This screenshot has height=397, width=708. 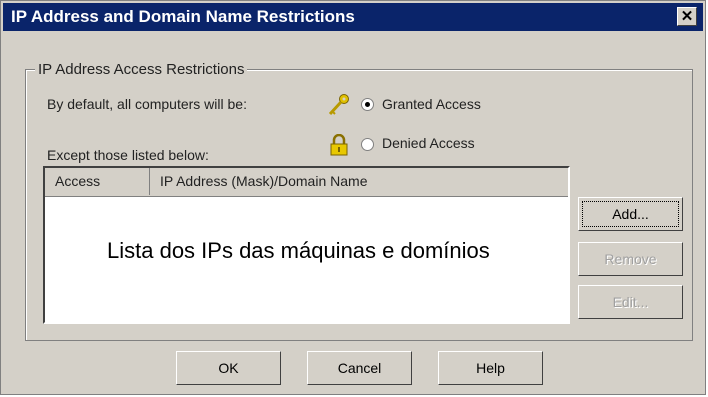 I want to click on default-label: By default, all computers will be:, so click(x=147, y=104).